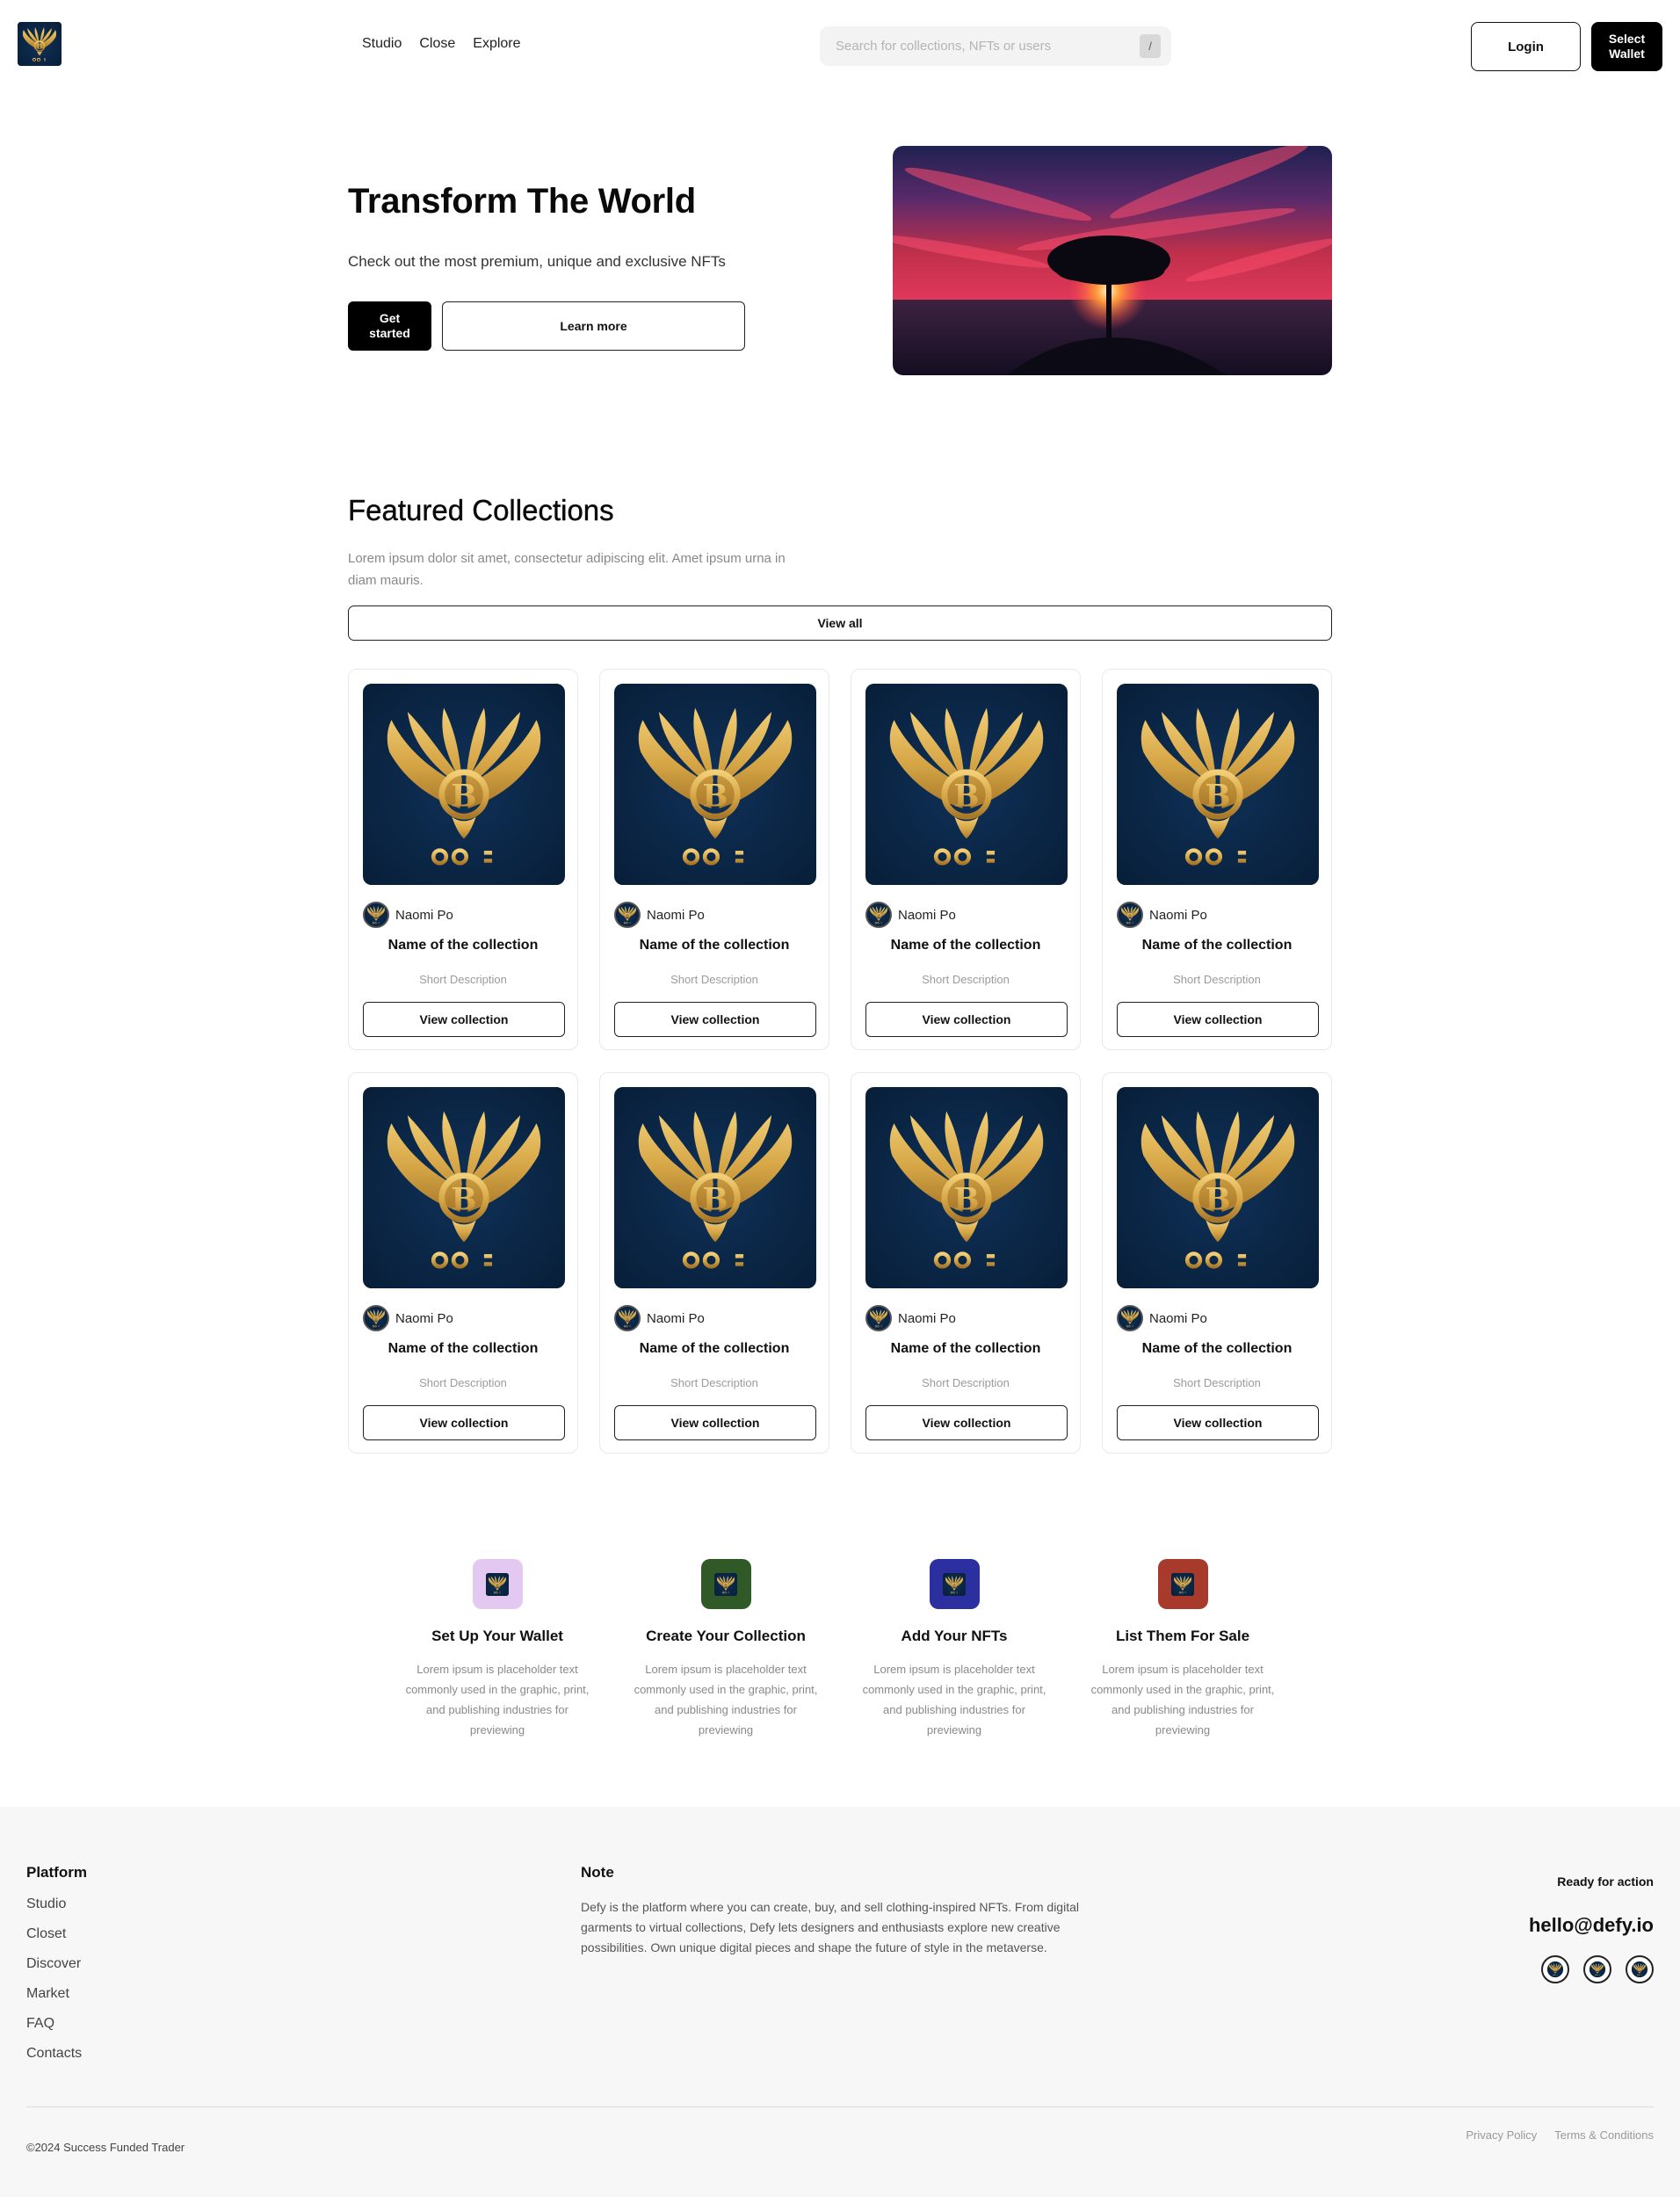 This screenshot has height=2197, width=1680. I want to click on footer-link-contacts: Contacts, so click(54, 2054).